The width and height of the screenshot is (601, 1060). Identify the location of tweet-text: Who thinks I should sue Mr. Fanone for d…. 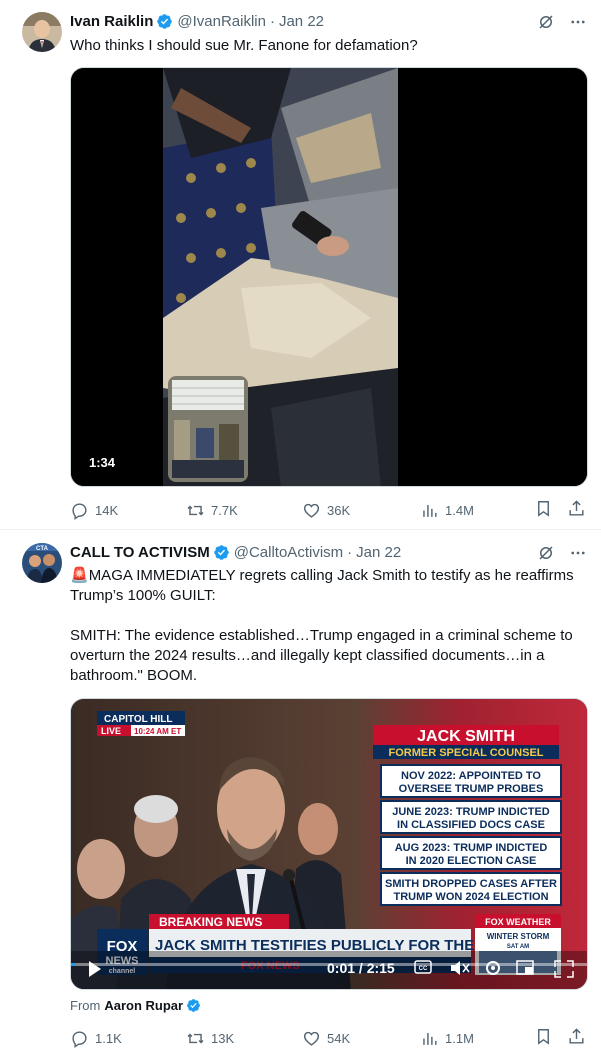
(244, 45).